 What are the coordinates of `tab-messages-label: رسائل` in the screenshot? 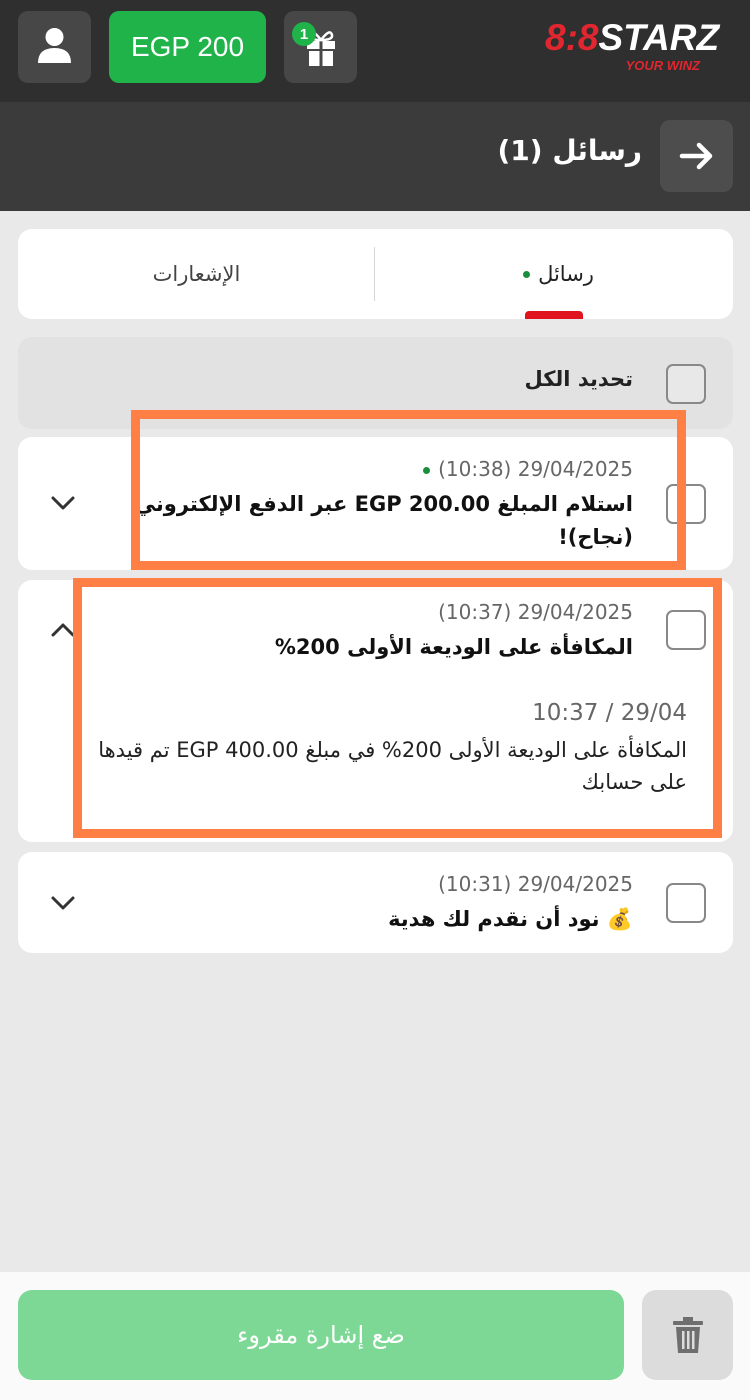 It's located at (566, 274).